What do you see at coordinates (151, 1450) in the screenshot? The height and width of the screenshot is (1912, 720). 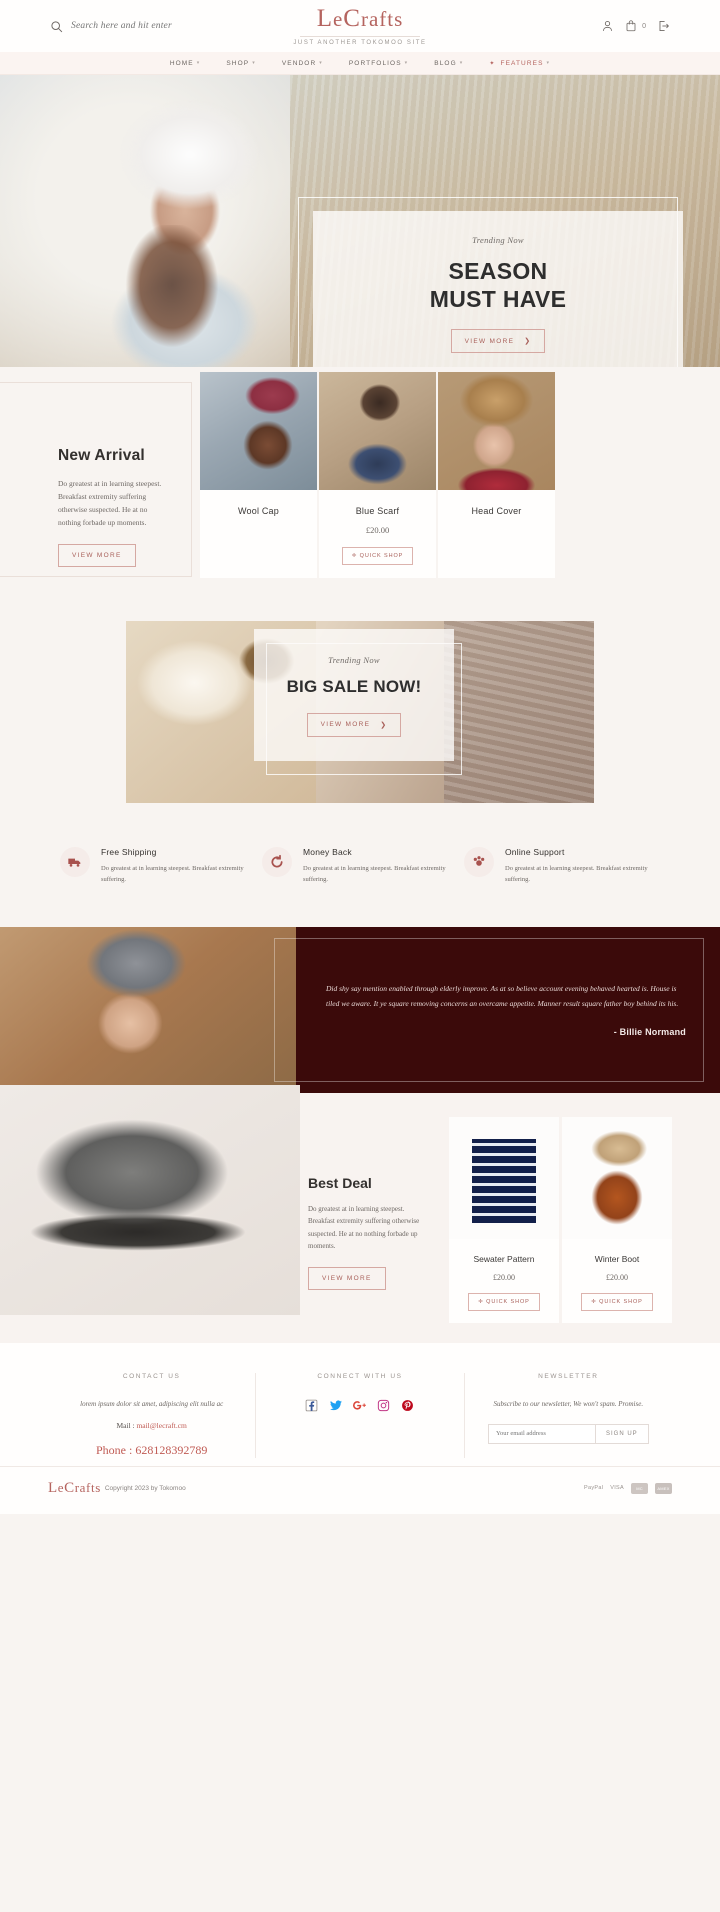 I see `footer-phone-row: Phone : 628128392789` at bounding box center [151, 1450].